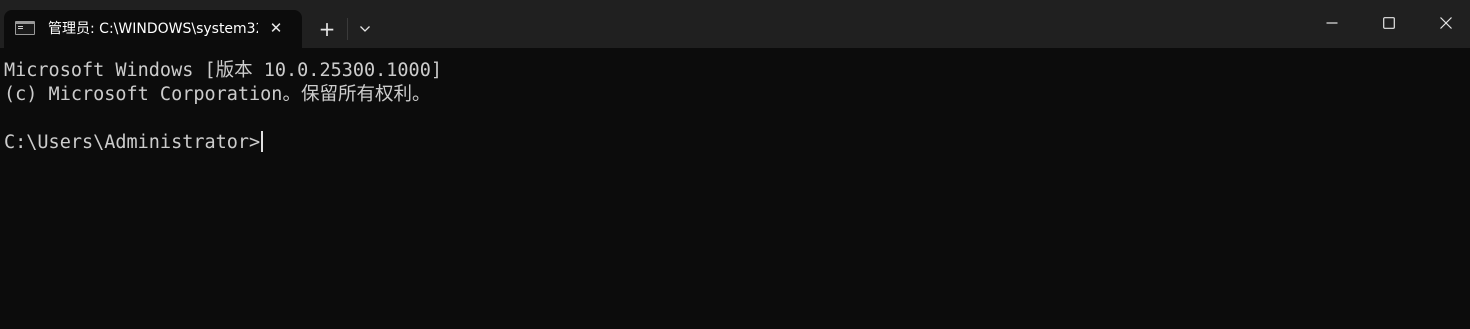 This screenshot has width=1470, height=329. Describe the element at coordinates (25, 28) in the screenshot. I see `command-prompt-icon` at that location.